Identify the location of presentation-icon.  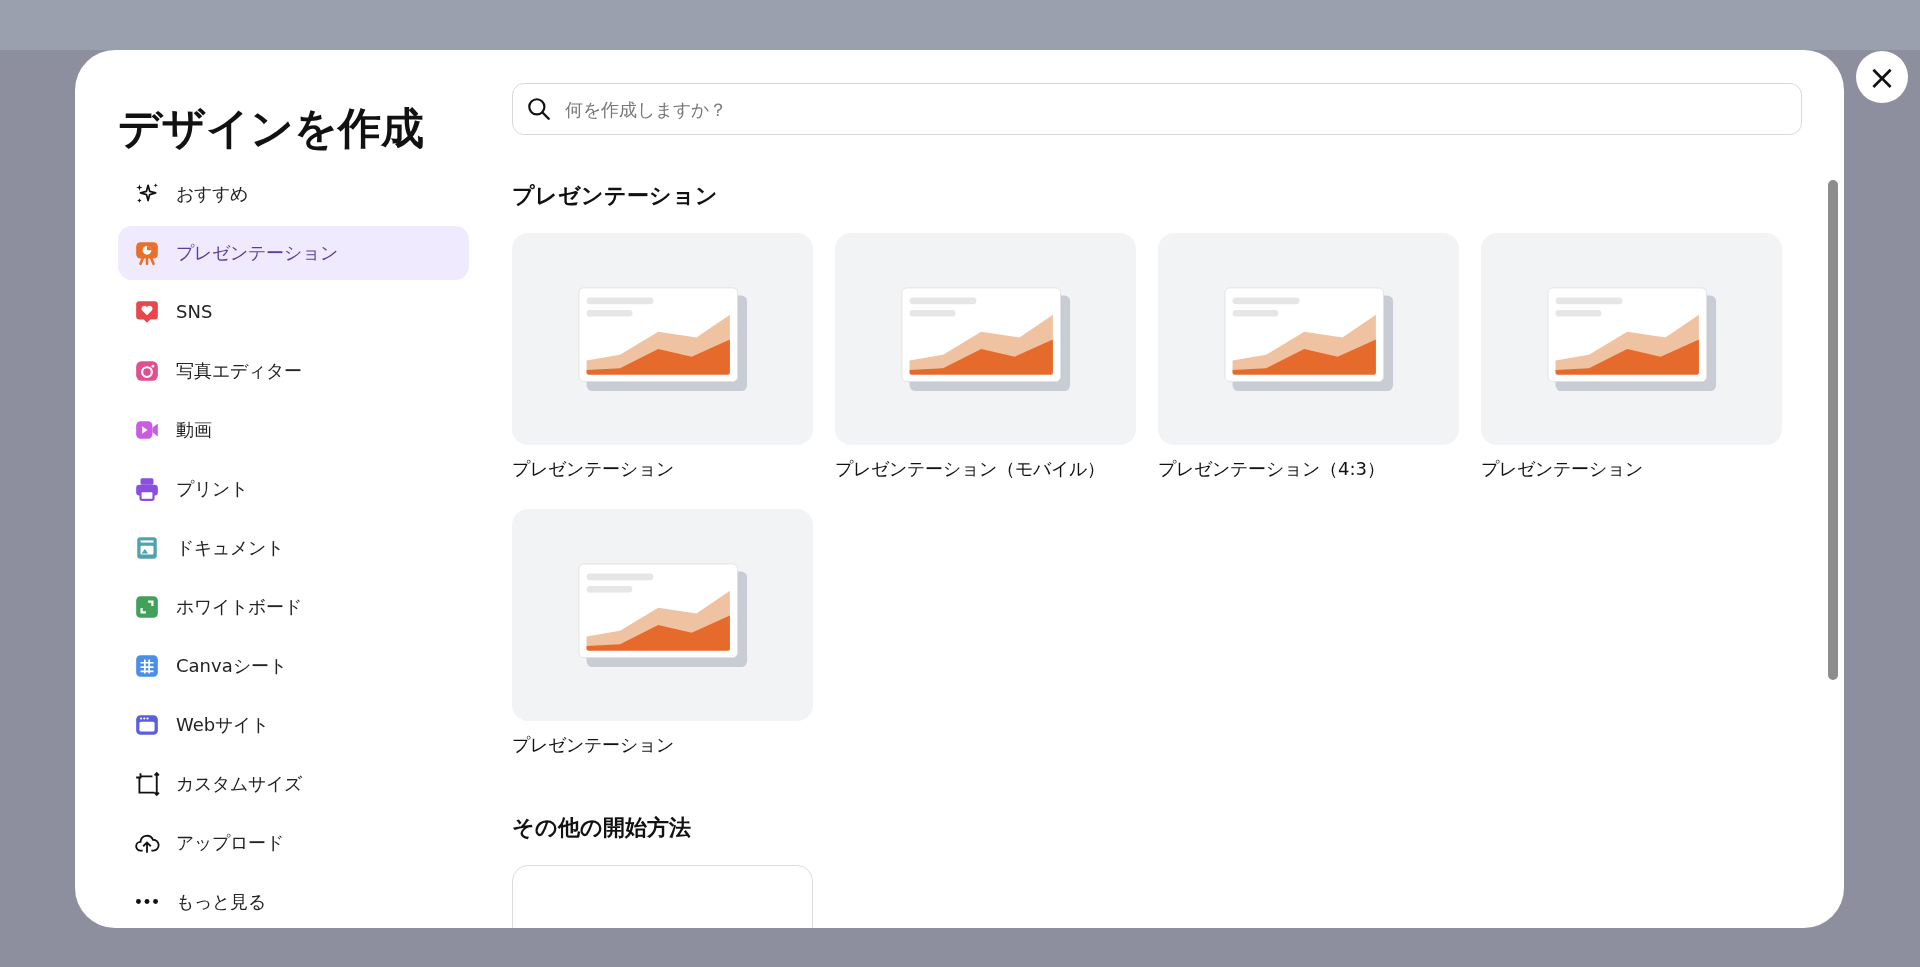
(147, 252).